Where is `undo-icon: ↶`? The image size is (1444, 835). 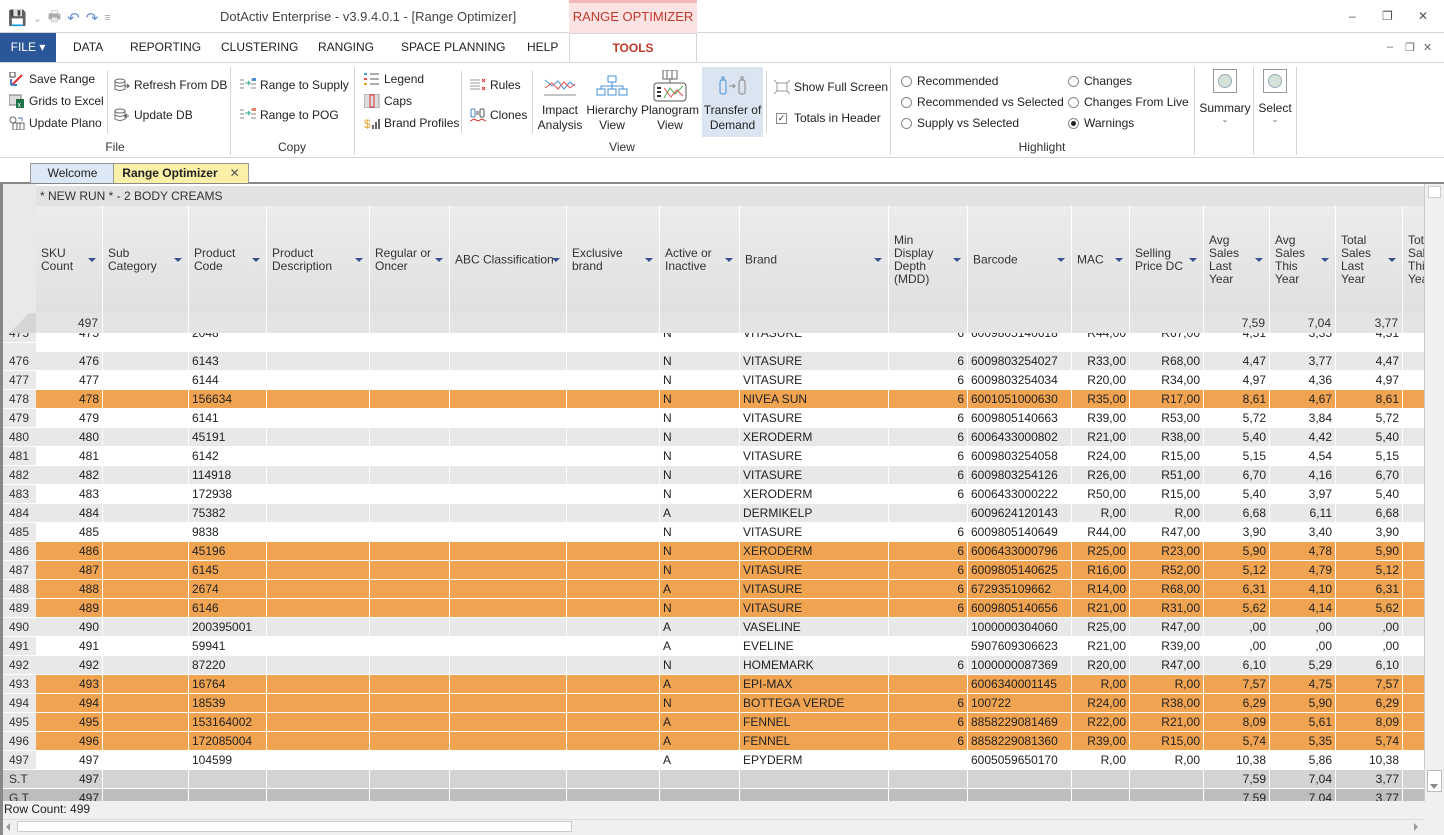
undo-icon: ↶ is located at coordinates (73, 18).